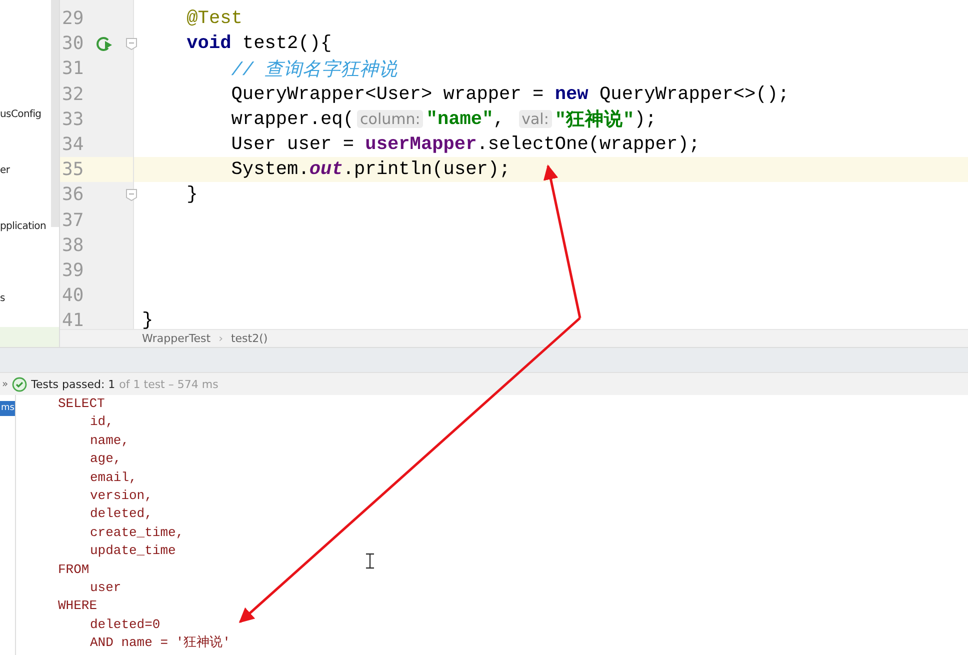  I want to click on console-line: AND name = '狂神说', so click(160, 643).